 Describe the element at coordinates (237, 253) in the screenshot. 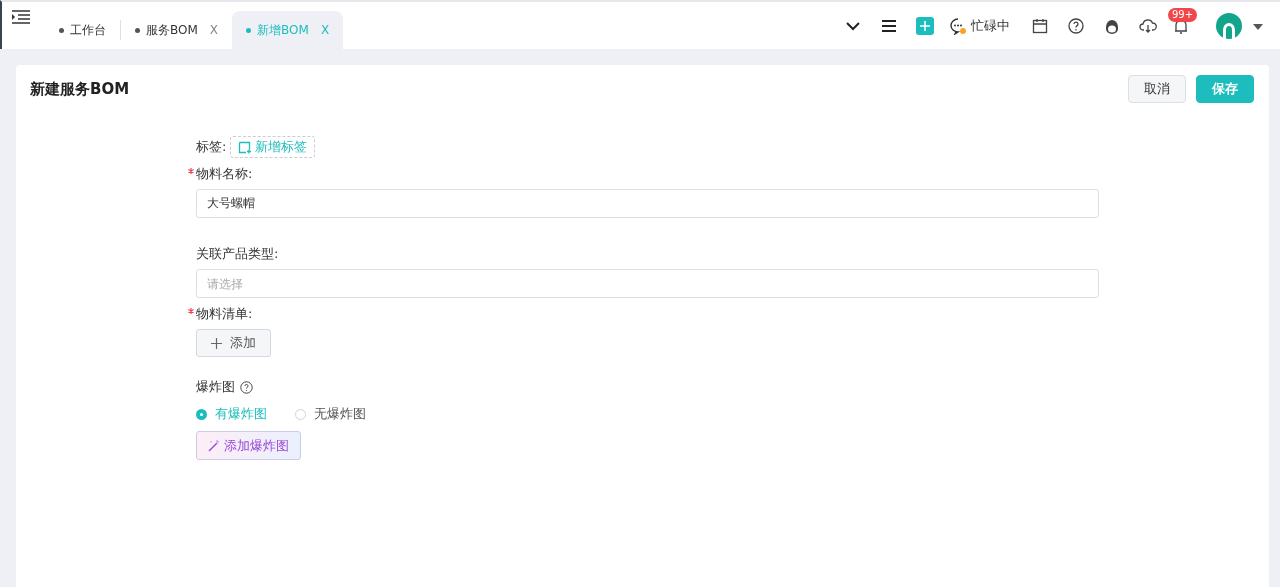

I see `field-label: 关联产品类型:` at that location.